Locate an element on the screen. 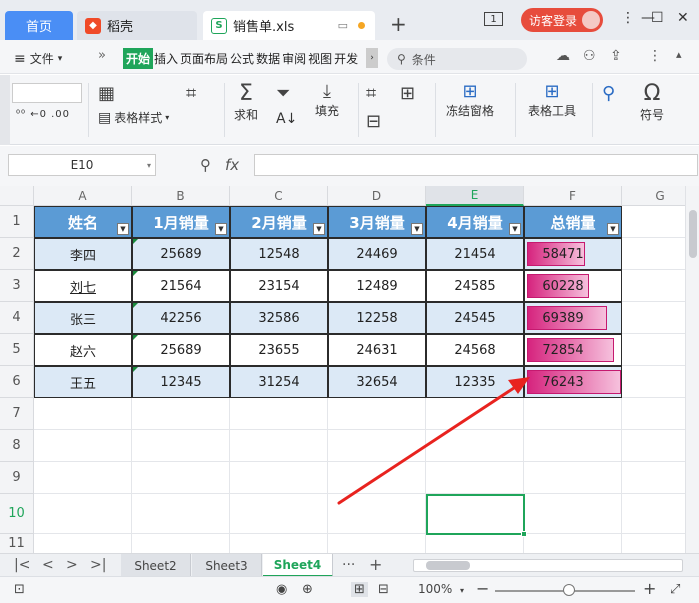 This screenshot has width=699, height=603. menu-tab-developer: 开发 is located at coordinates (346, 58).